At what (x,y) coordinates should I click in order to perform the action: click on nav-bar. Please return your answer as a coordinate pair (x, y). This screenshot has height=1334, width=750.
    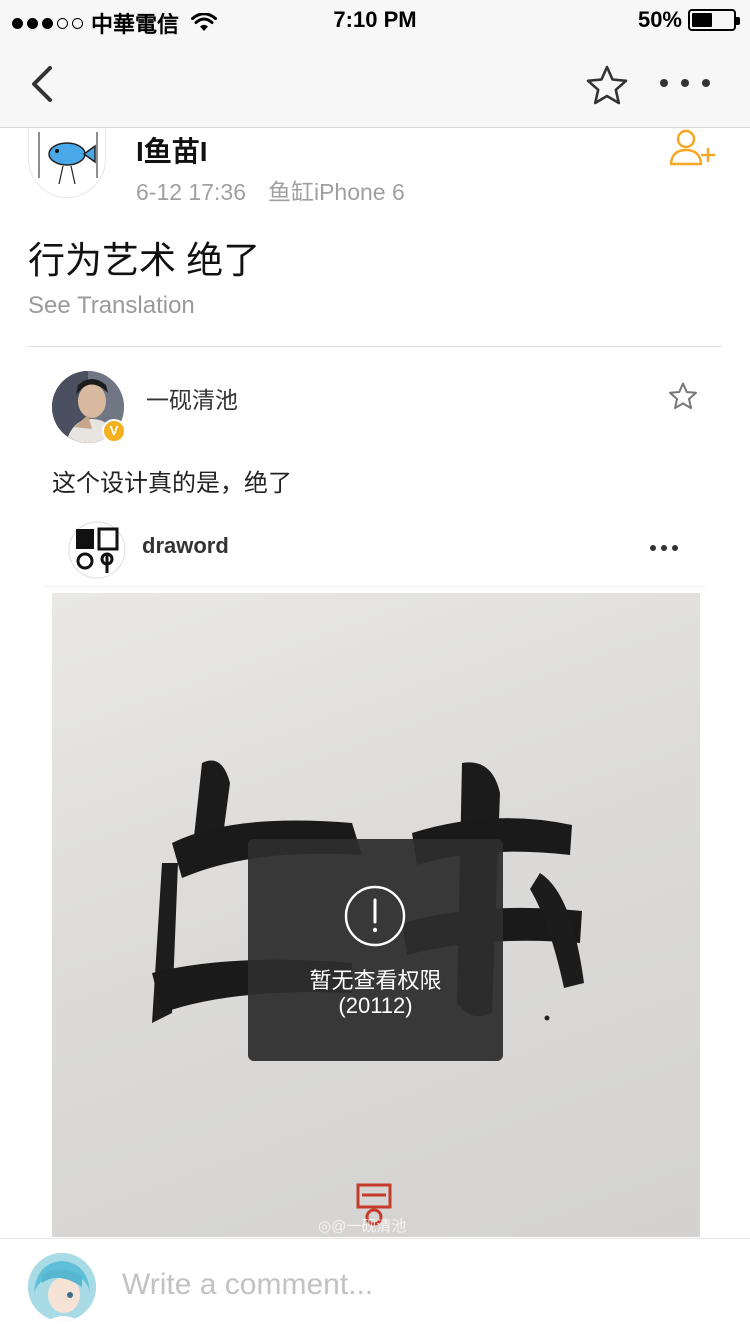
    Looking at the image, I should click on (375, 84).